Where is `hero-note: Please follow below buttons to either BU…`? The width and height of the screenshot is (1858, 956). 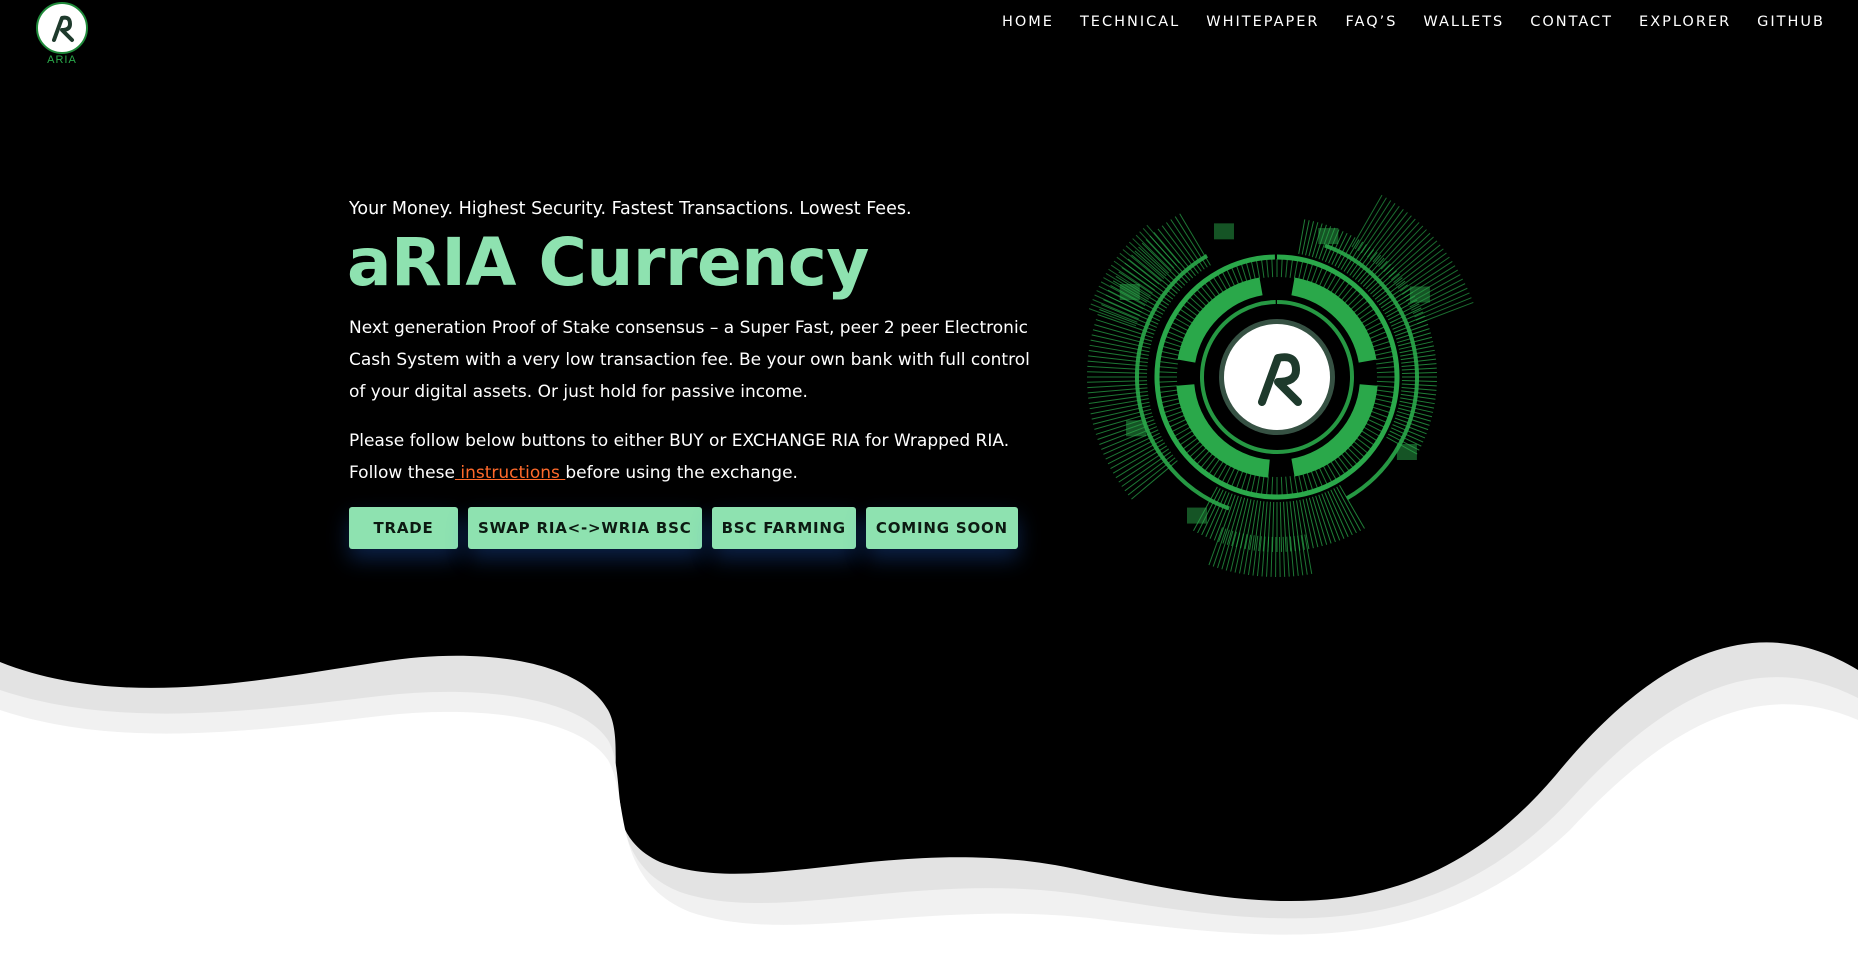 hero-note: Please follow below buttons to either BU… is located at coordinates (694, 457).